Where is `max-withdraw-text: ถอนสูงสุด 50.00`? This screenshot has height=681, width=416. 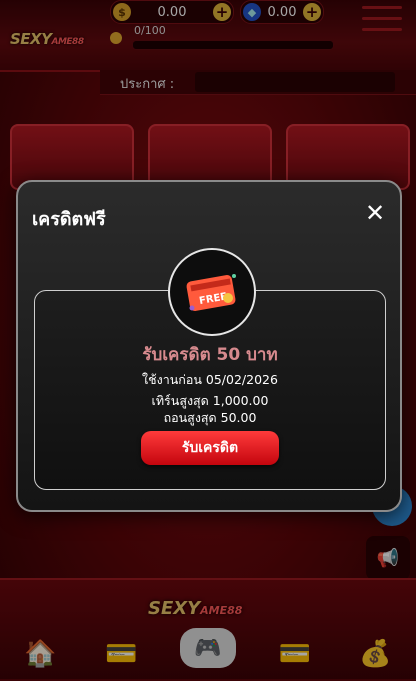 max-withdraw-text: ถอนสูงสุด 50.00 is located at coordinates (210, 417).